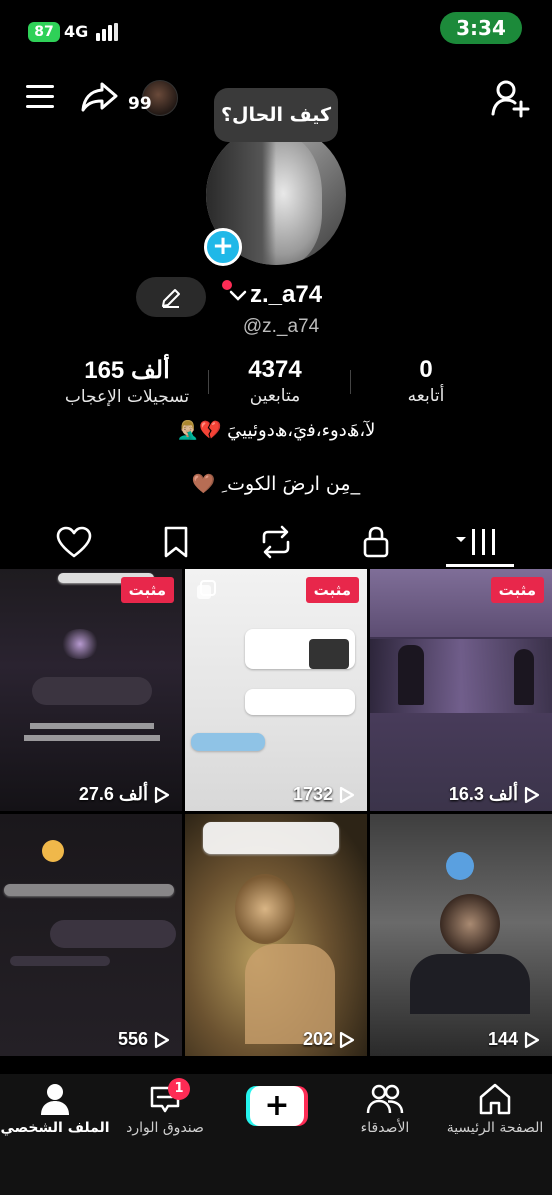 The image size is (552, 1195). Describe the element at coordinates (124, 794) in the screenshot. I see `play-count: 27.6 ألف` at that location.